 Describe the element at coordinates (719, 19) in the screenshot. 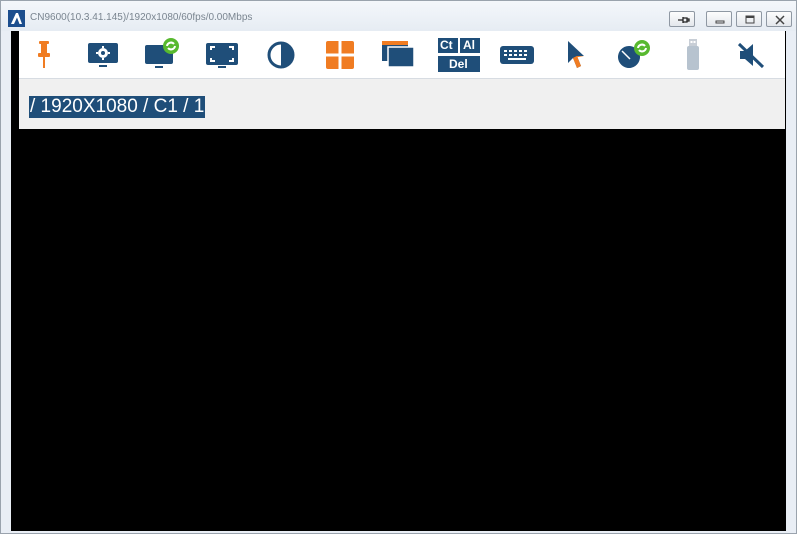

I see `minimize-button` at that location.